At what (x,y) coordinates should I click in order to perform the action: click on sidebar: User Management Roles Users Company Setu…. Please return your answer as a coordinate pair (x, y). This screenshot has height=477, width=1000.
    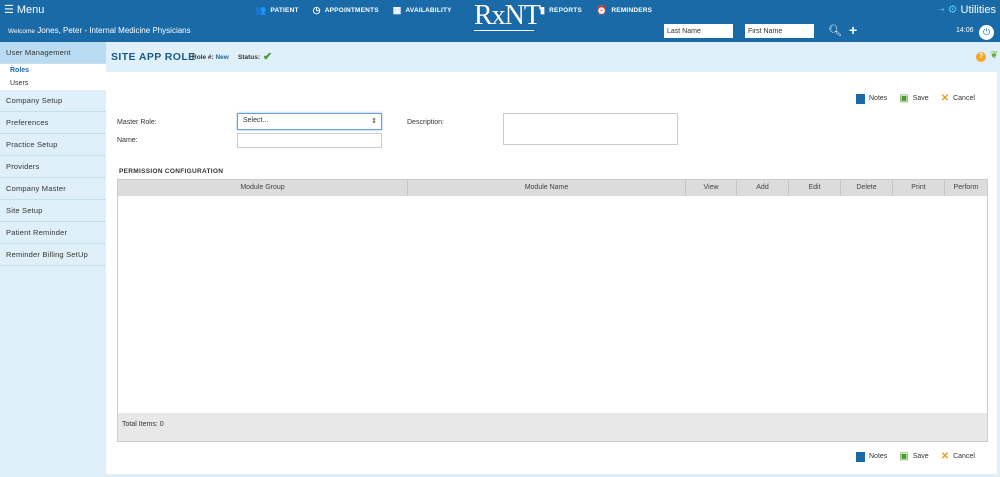
    Looking at the image, I should click on (53, 259).